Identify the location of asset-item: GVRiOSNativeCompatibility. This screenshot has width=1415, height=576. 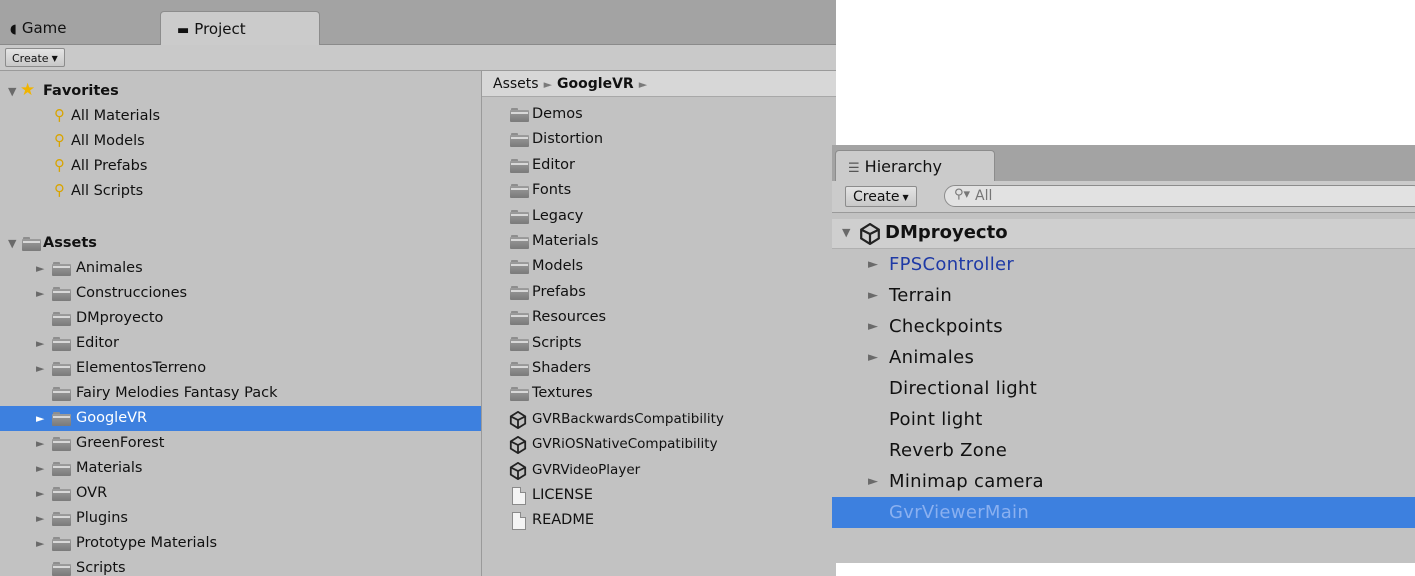
(659, 444).